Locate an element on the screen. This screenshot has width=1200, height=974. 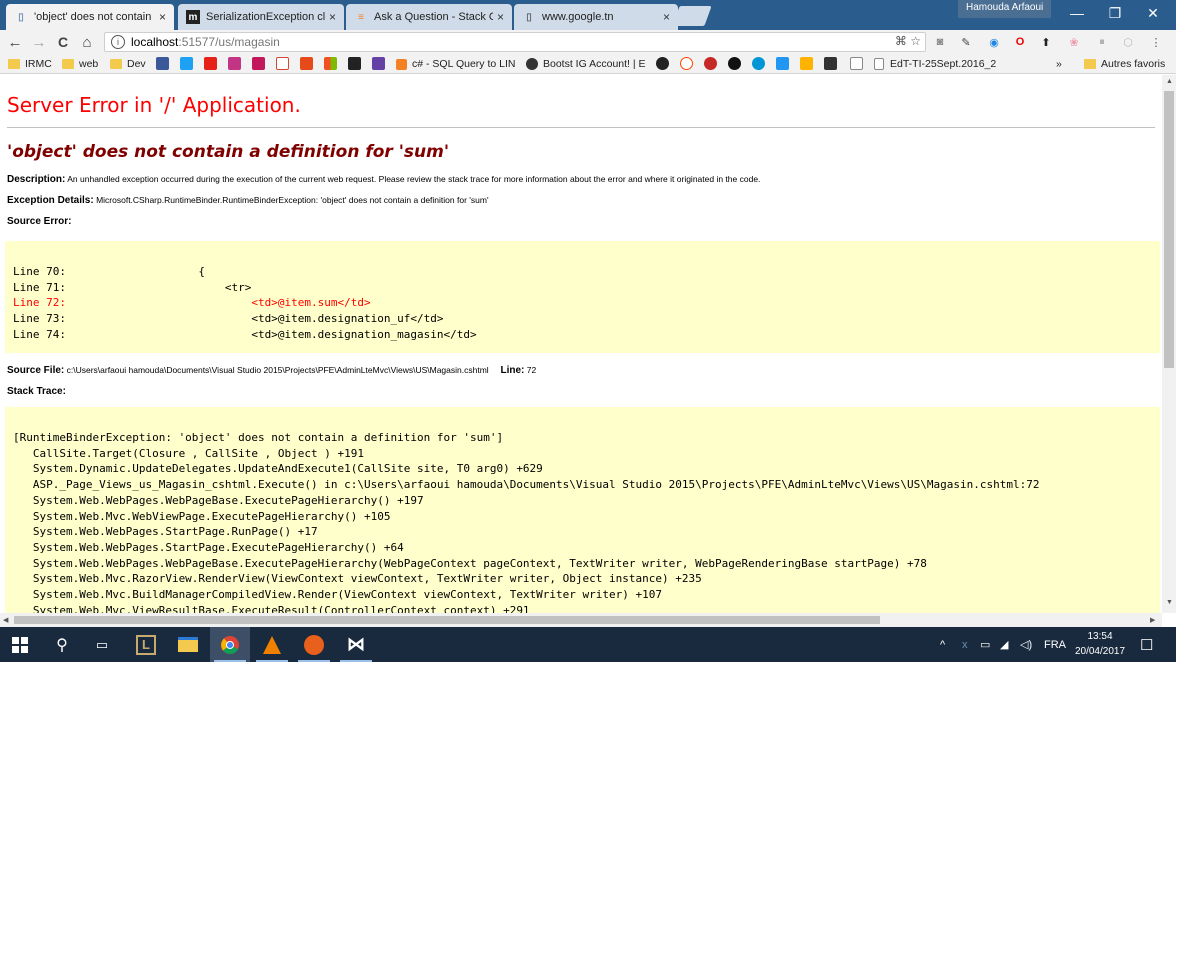
task-view-icon: ▭ is located at coordinates (102, 644).